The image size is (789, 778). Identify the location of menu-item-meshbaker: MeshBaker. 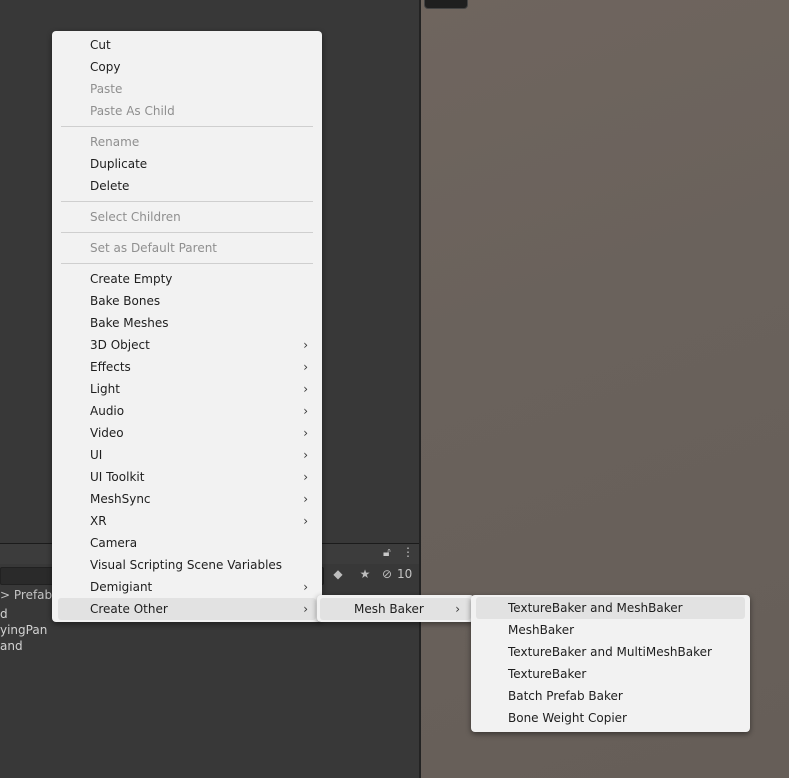
(610, 630).